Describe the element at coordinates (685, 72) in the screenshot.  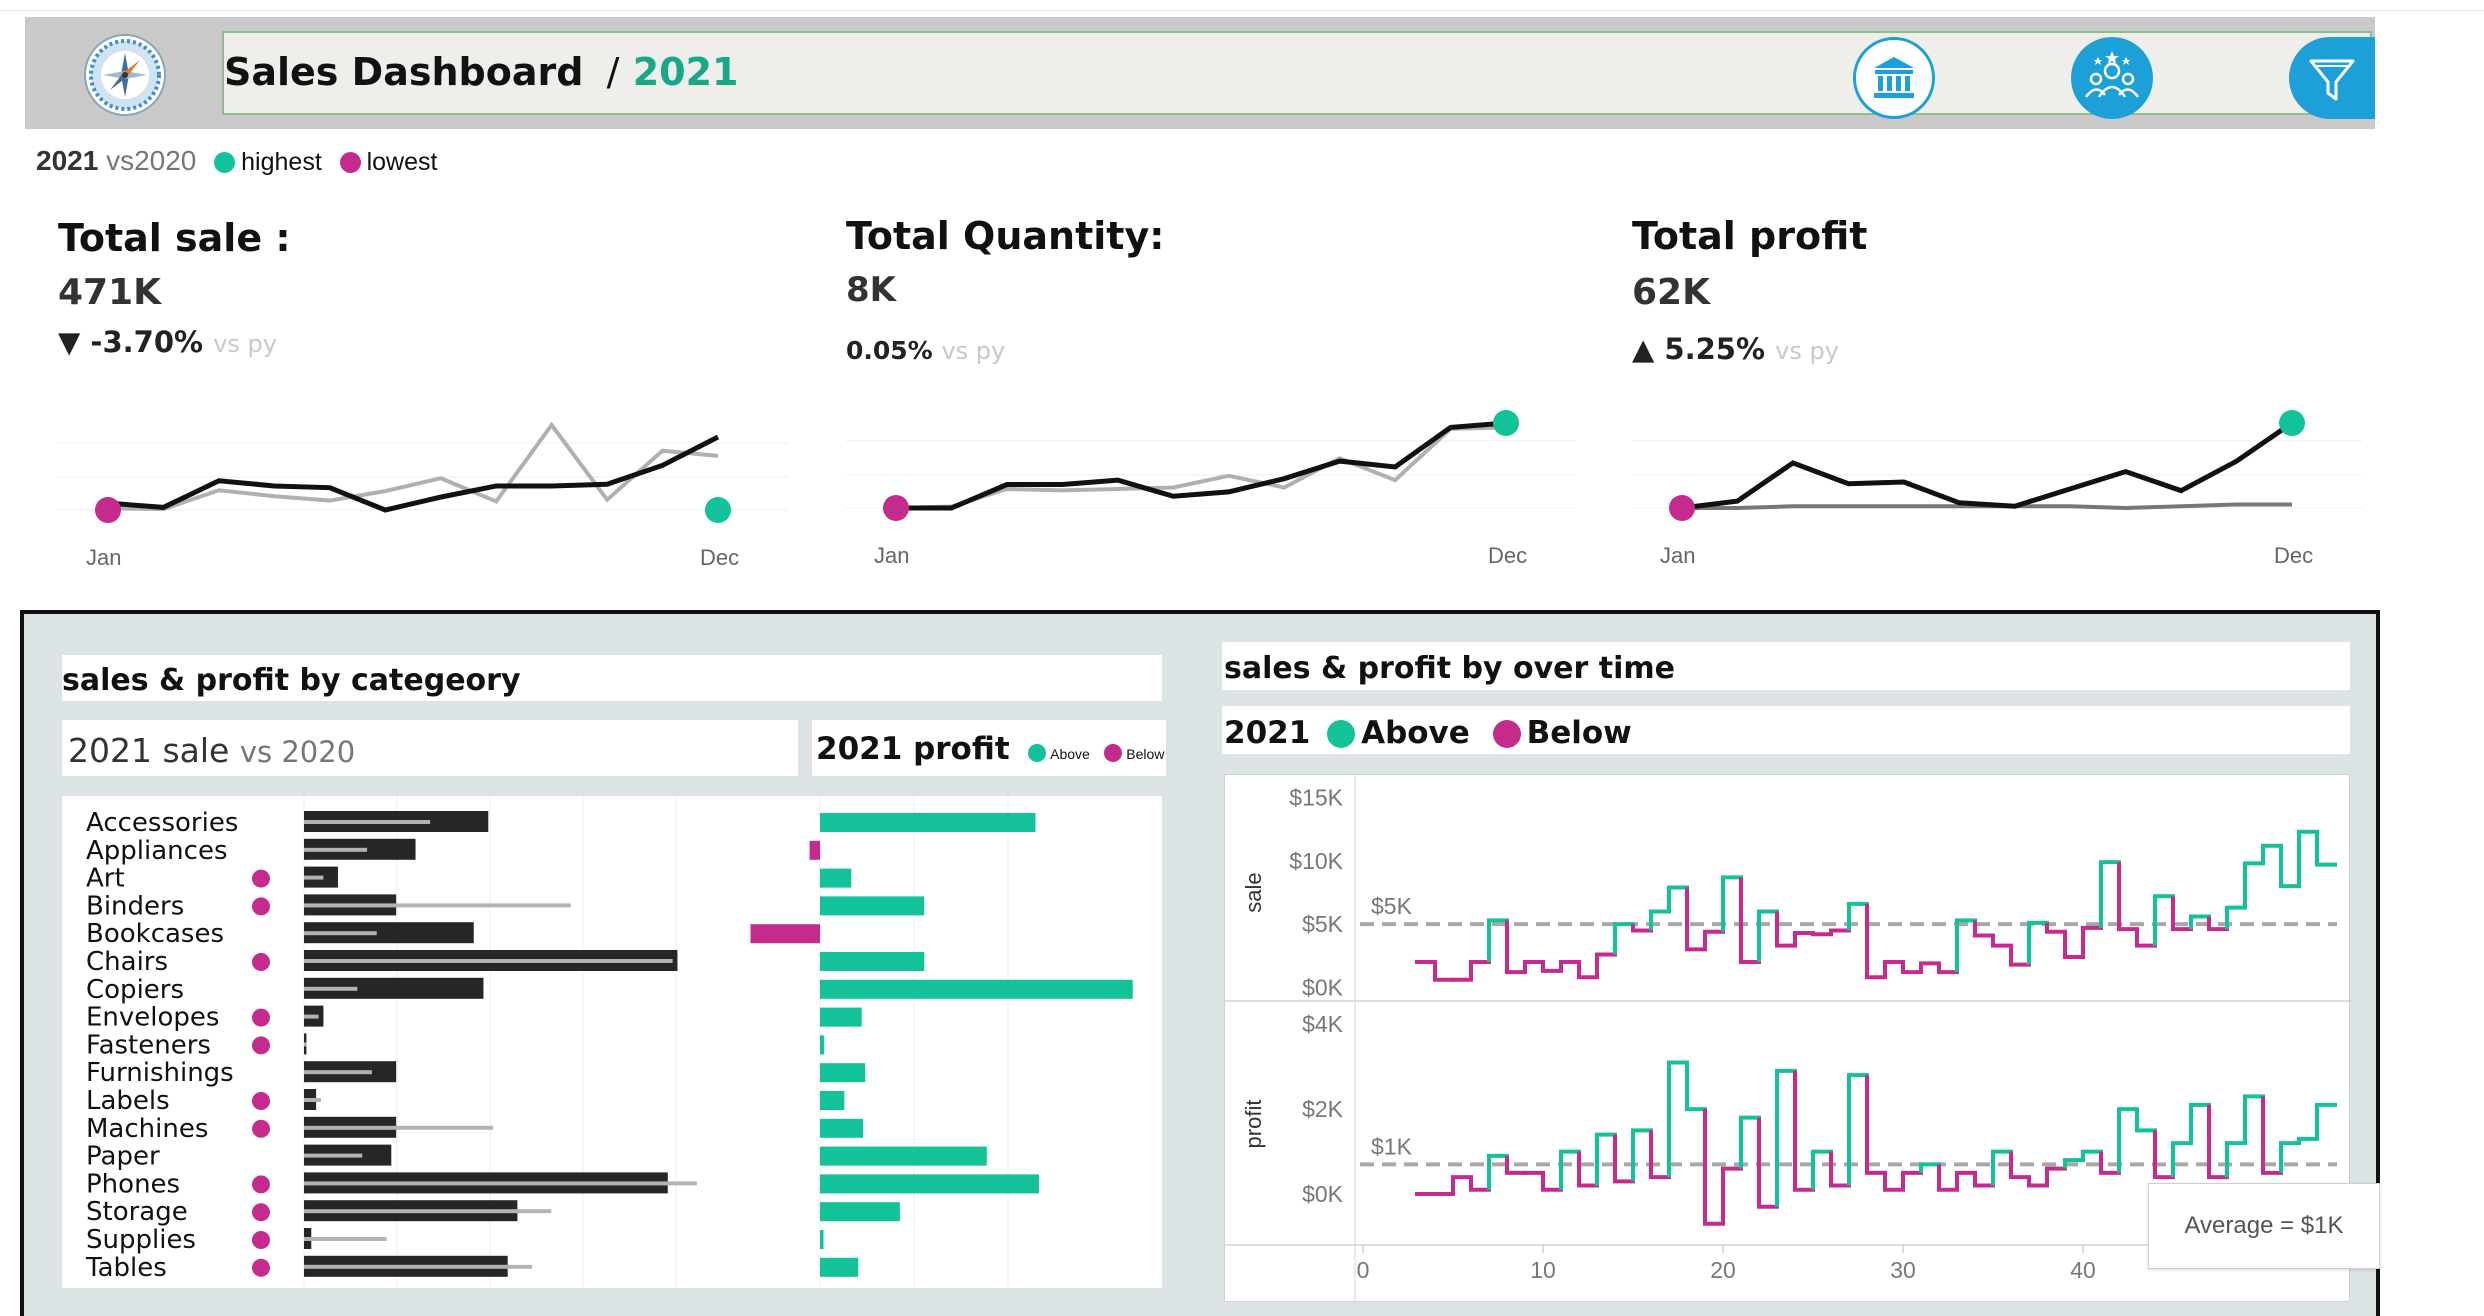
I see `title-year: 2021` at that location.